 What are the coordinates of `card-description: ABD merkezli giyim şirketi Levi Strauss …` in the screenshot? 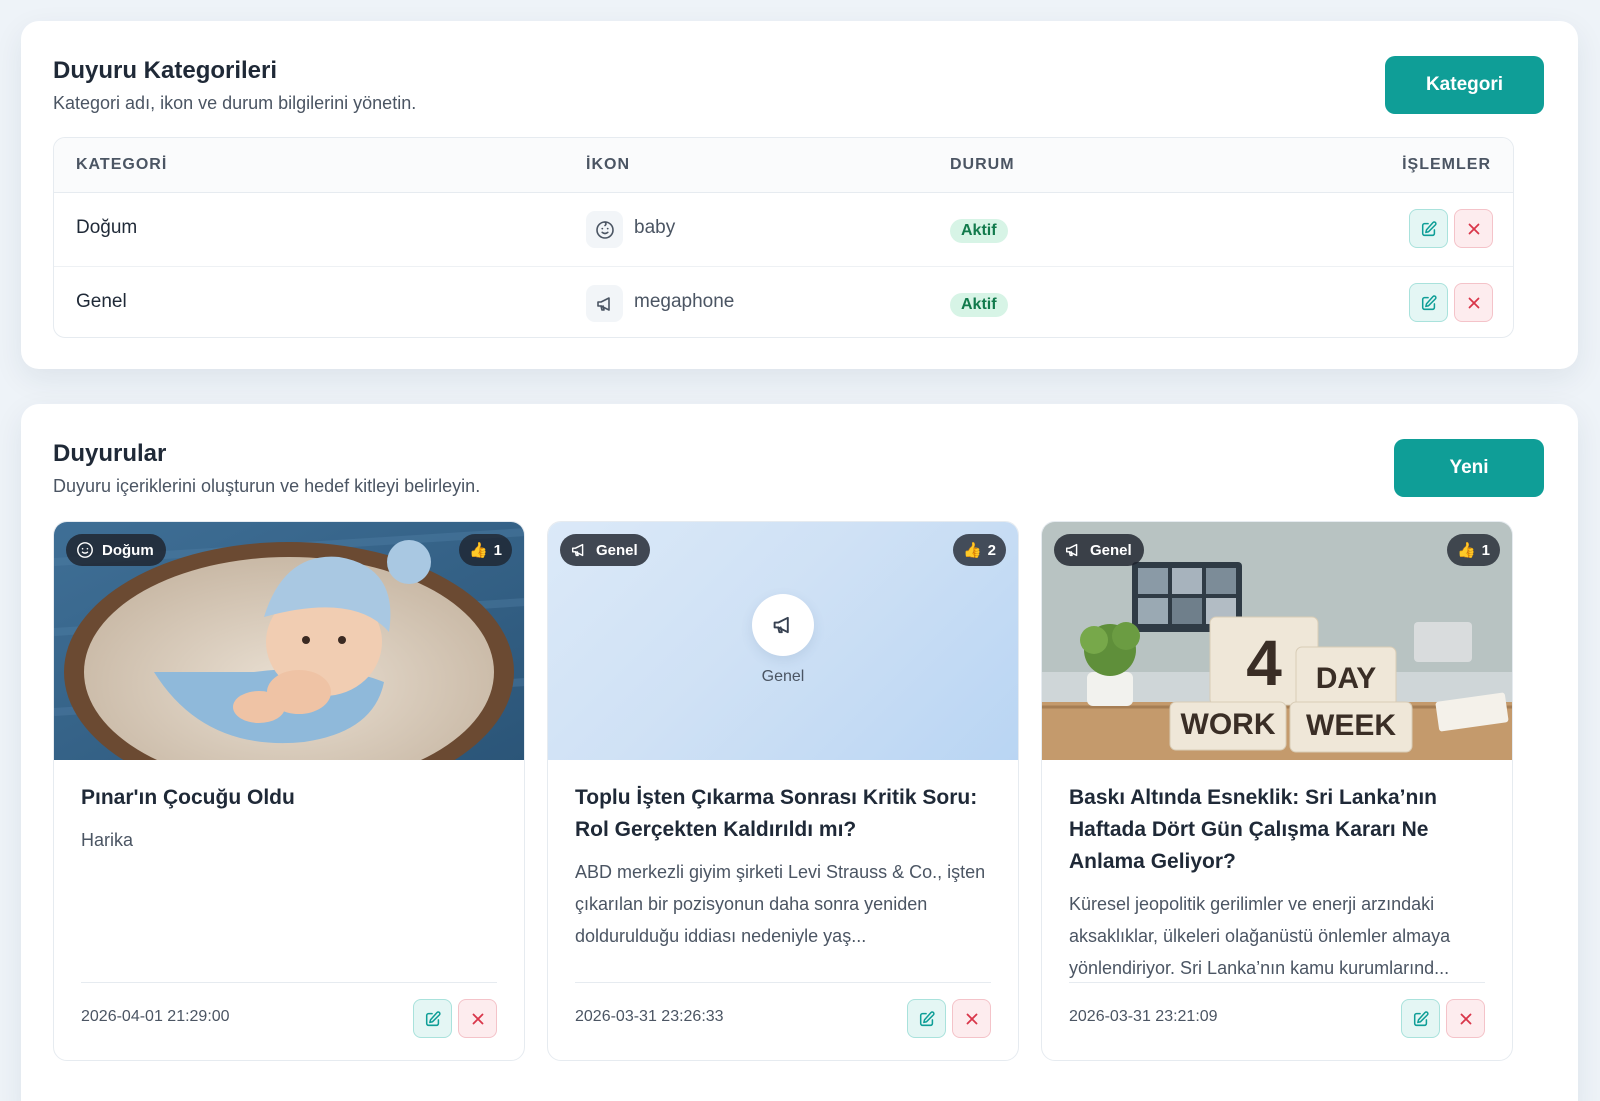 It's located at (780, 904).